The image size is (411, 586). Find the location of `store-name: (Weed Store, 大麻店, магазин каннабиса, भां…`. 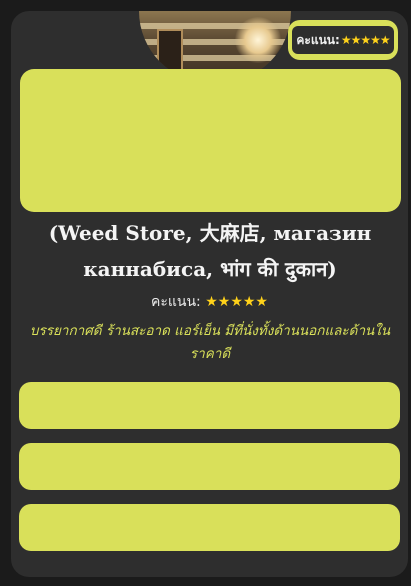

store-name: (Weed Store, 大麻店, магазин каннабиса, भां… is located at coordinates (210, 251).